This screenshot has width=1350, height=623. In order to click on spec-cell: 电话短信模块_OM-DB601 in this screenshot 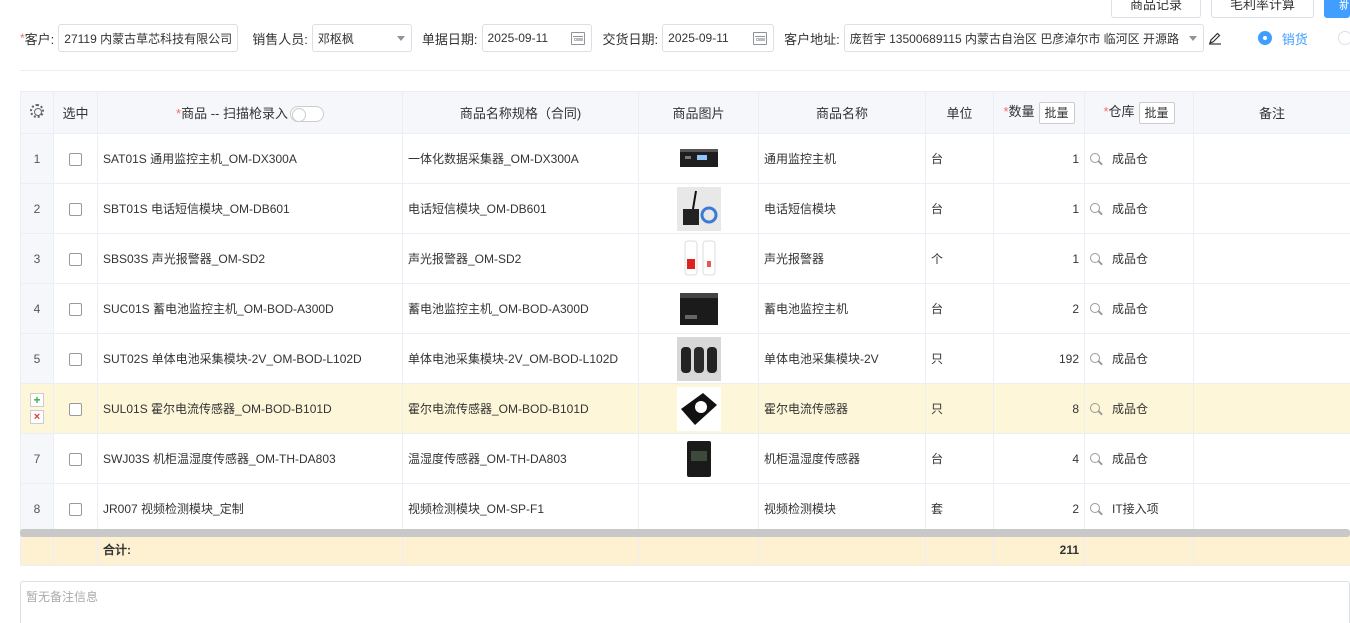, I will do `click(520, 208)`.